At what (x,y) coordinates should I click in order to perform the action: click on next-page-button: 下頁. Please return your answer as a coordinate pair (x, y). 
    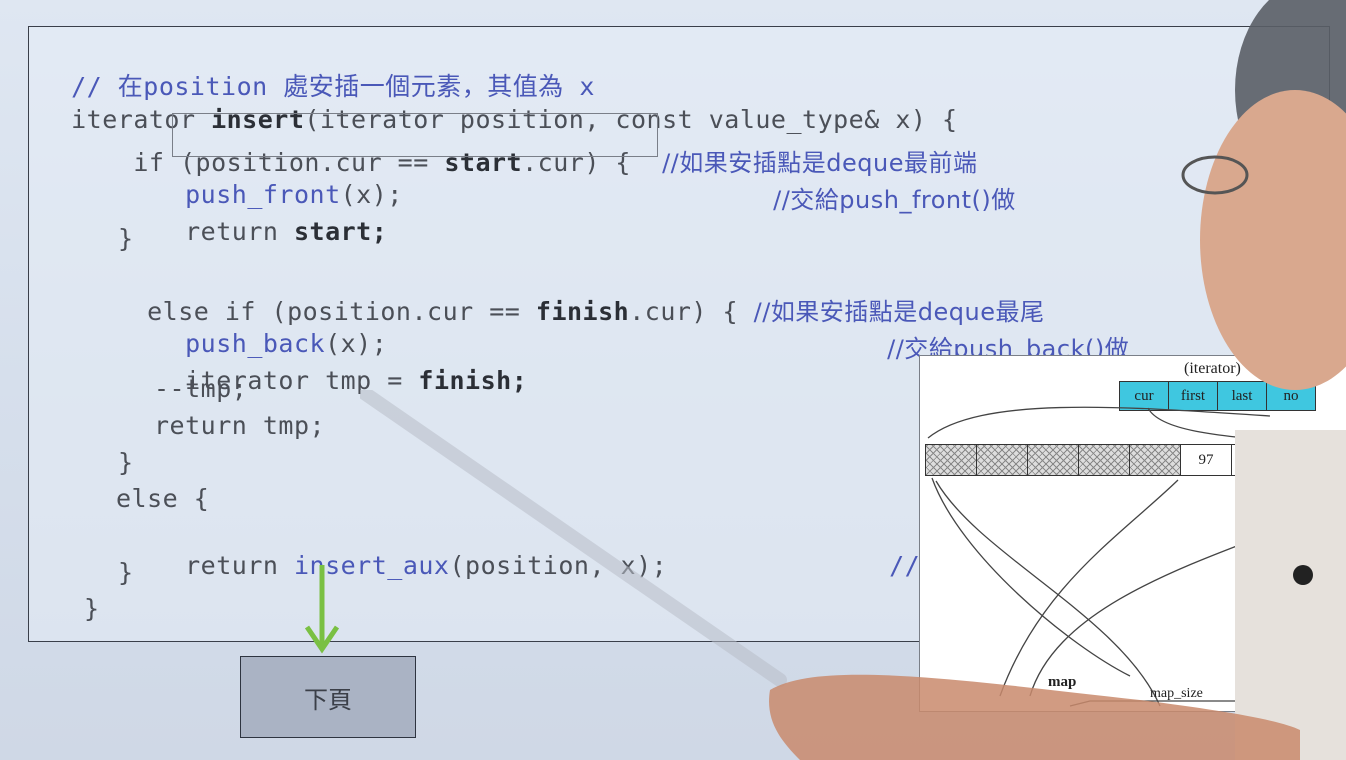
    Looking at the image, I should click on (328, 697).